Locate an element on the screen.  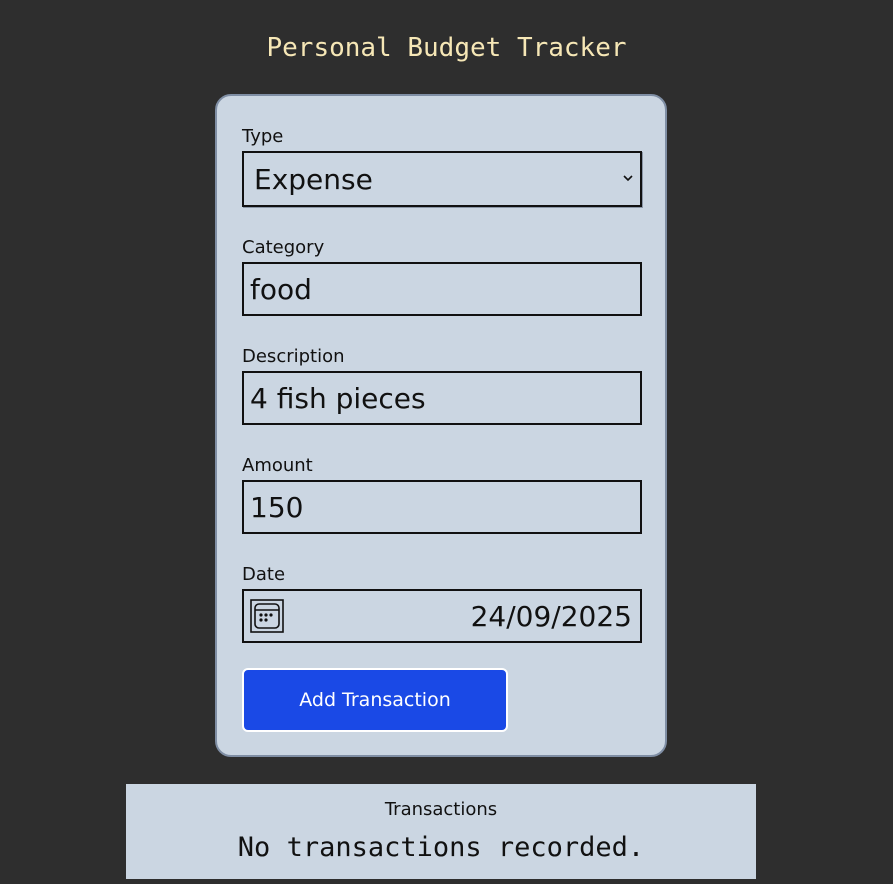
transactions-panel: Transactions No transactions recorded. is located at coordinates (441, 831).